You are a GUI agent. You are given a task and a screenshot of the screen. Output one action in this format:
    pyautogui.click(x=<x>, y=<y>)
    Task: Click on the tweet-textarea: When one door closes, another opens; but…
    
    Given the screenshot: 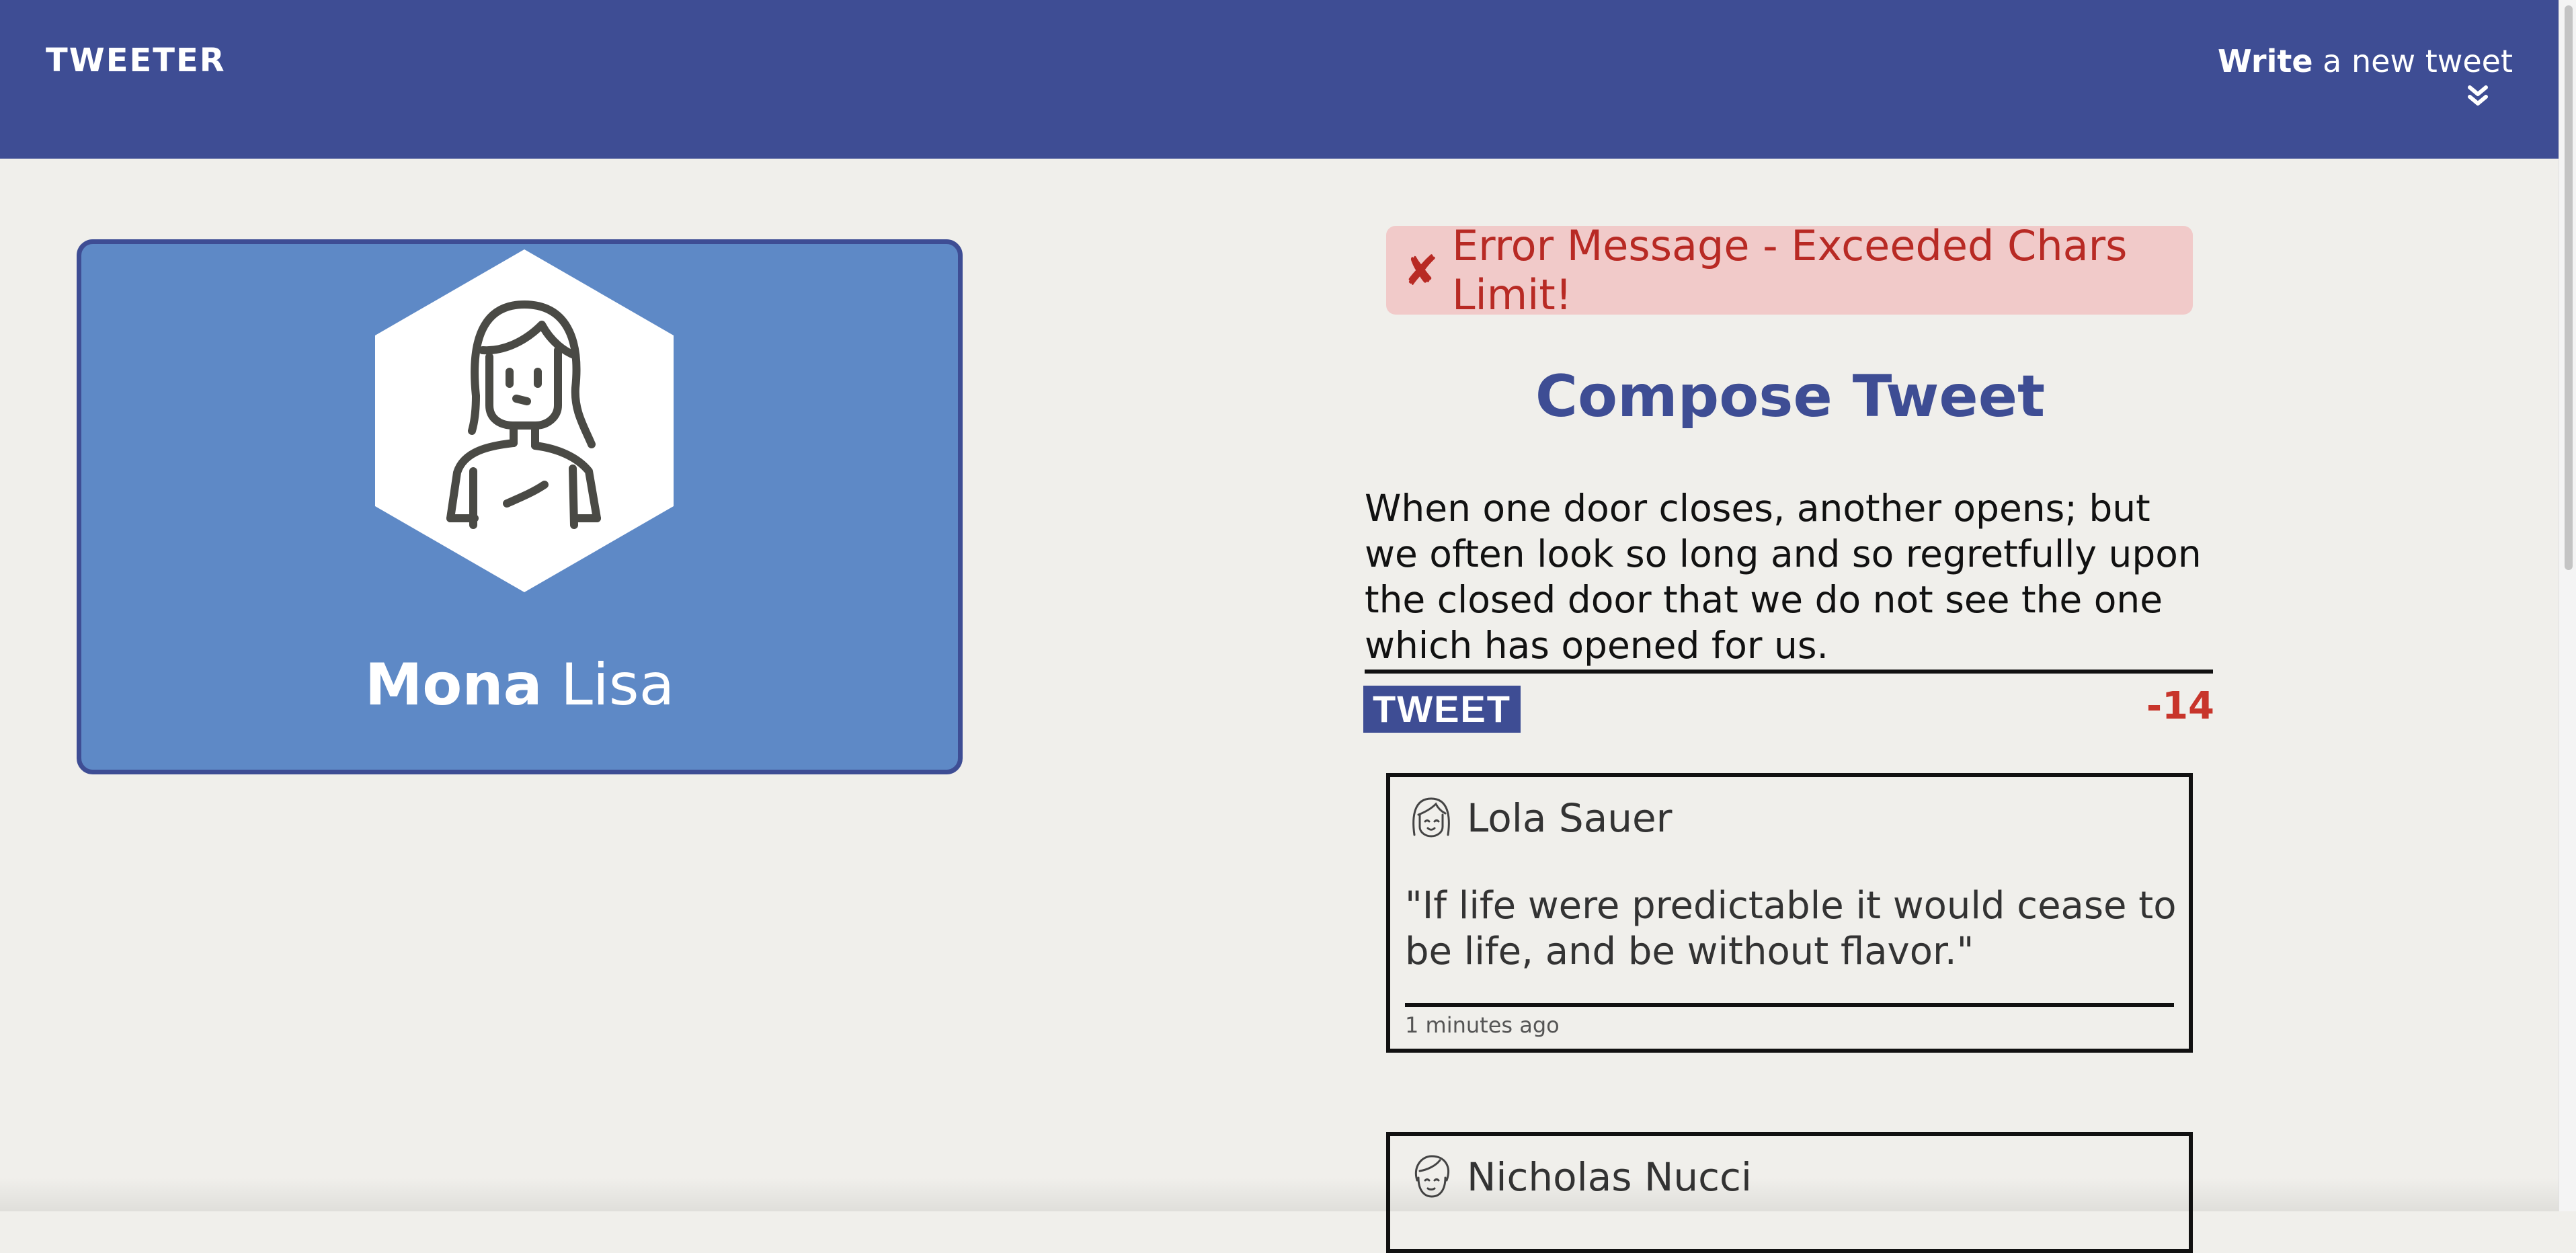 What is the action you would take?
    pyautogui.click(x=1789, y=579)
    